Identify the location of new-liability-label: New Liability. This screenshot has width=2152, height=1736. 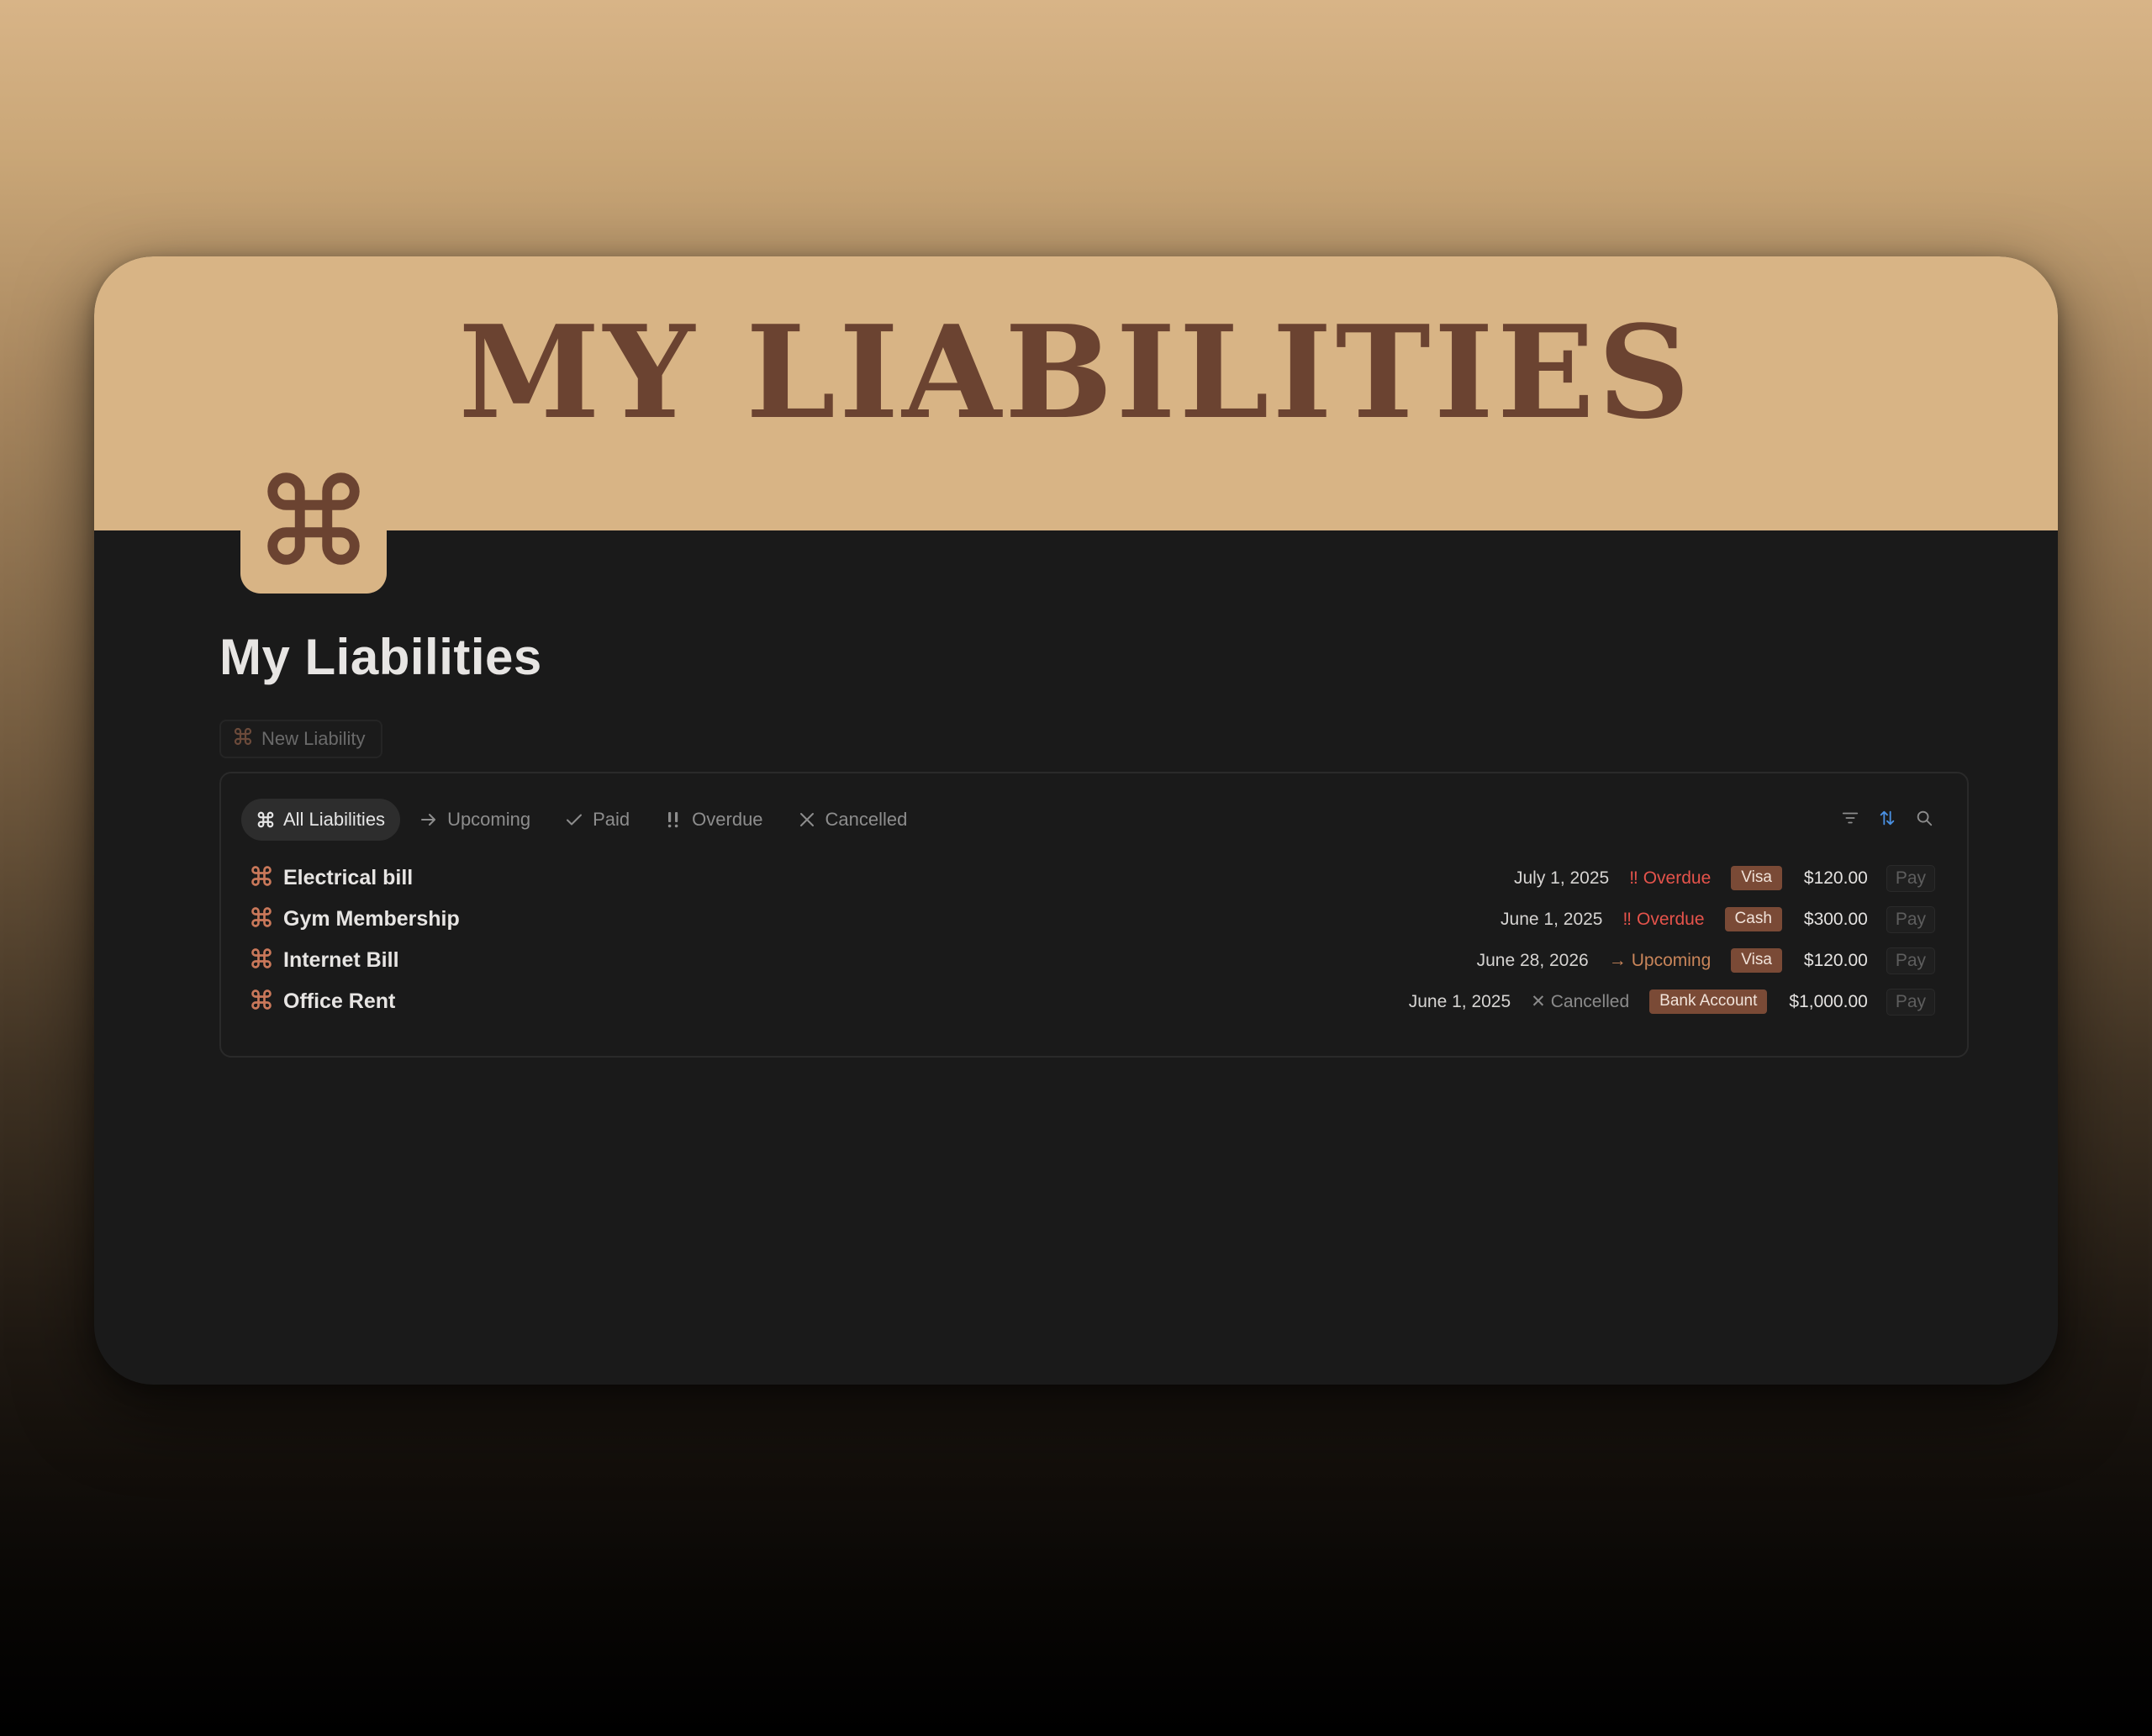
(313, 738).